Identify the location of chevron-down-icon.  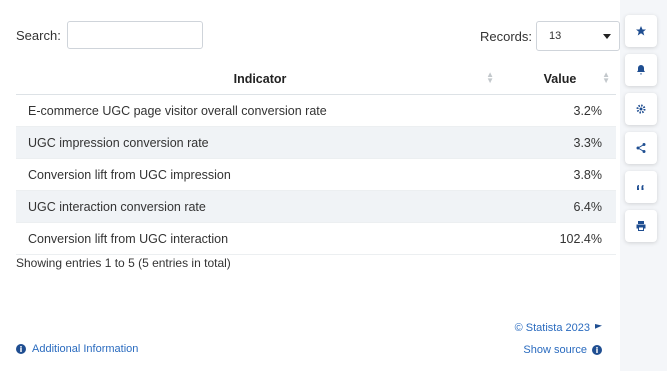
(607, 36).